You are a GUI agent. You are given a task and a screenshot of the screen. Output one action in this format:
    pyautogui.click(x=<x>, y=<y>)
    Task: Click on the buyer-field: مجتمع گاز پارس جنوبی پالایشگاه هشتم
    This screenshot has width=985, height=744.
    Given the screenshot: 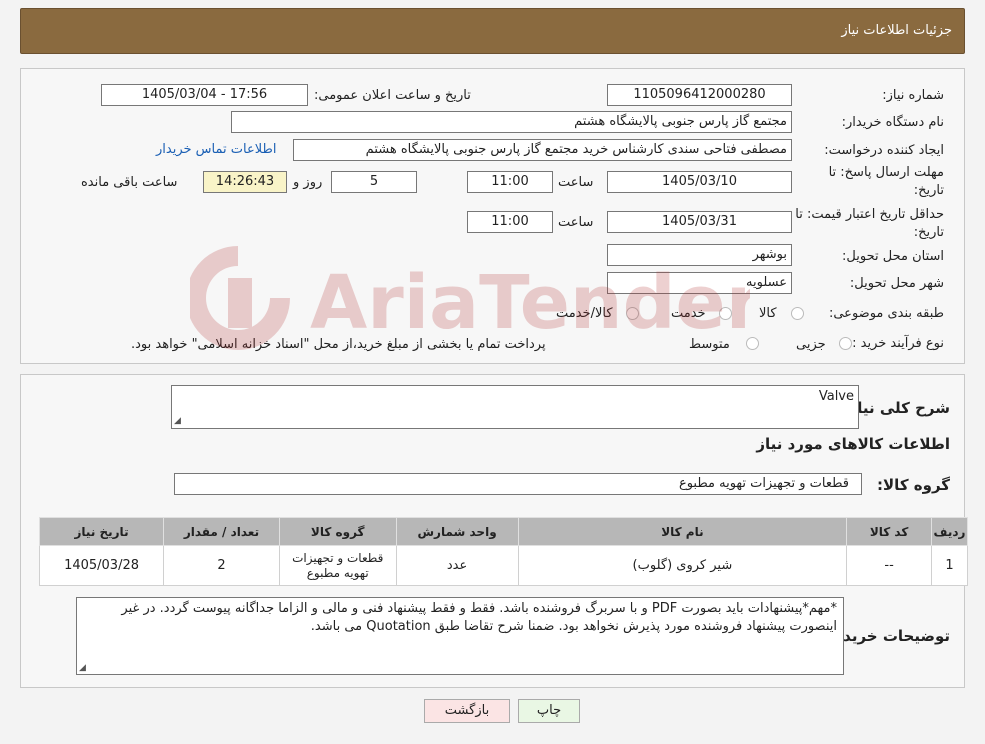 What is the action you would take?
    pyautogui.click(x=511, y=122)
    